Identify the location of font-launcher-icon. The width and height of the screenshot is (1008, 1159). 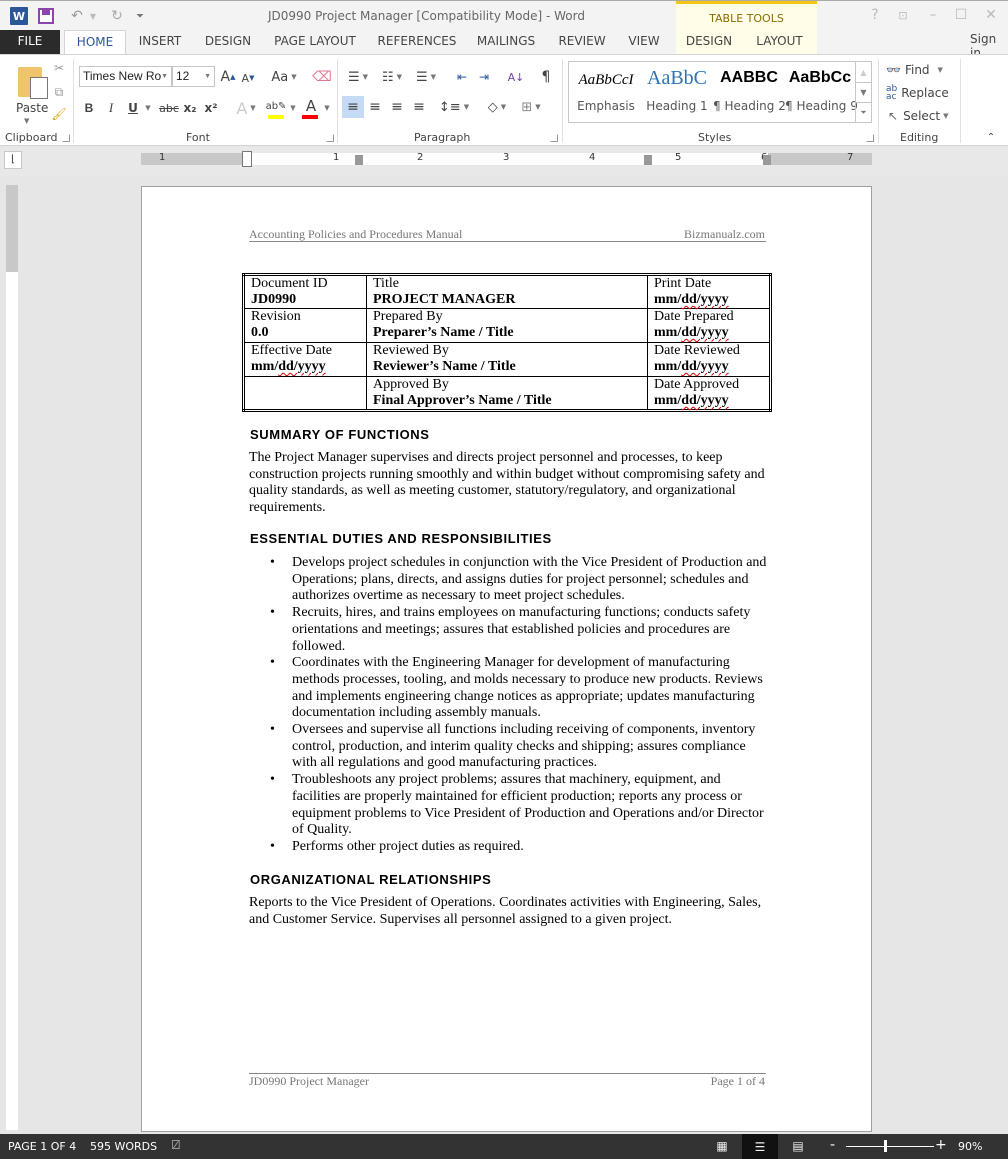
(330, 138).